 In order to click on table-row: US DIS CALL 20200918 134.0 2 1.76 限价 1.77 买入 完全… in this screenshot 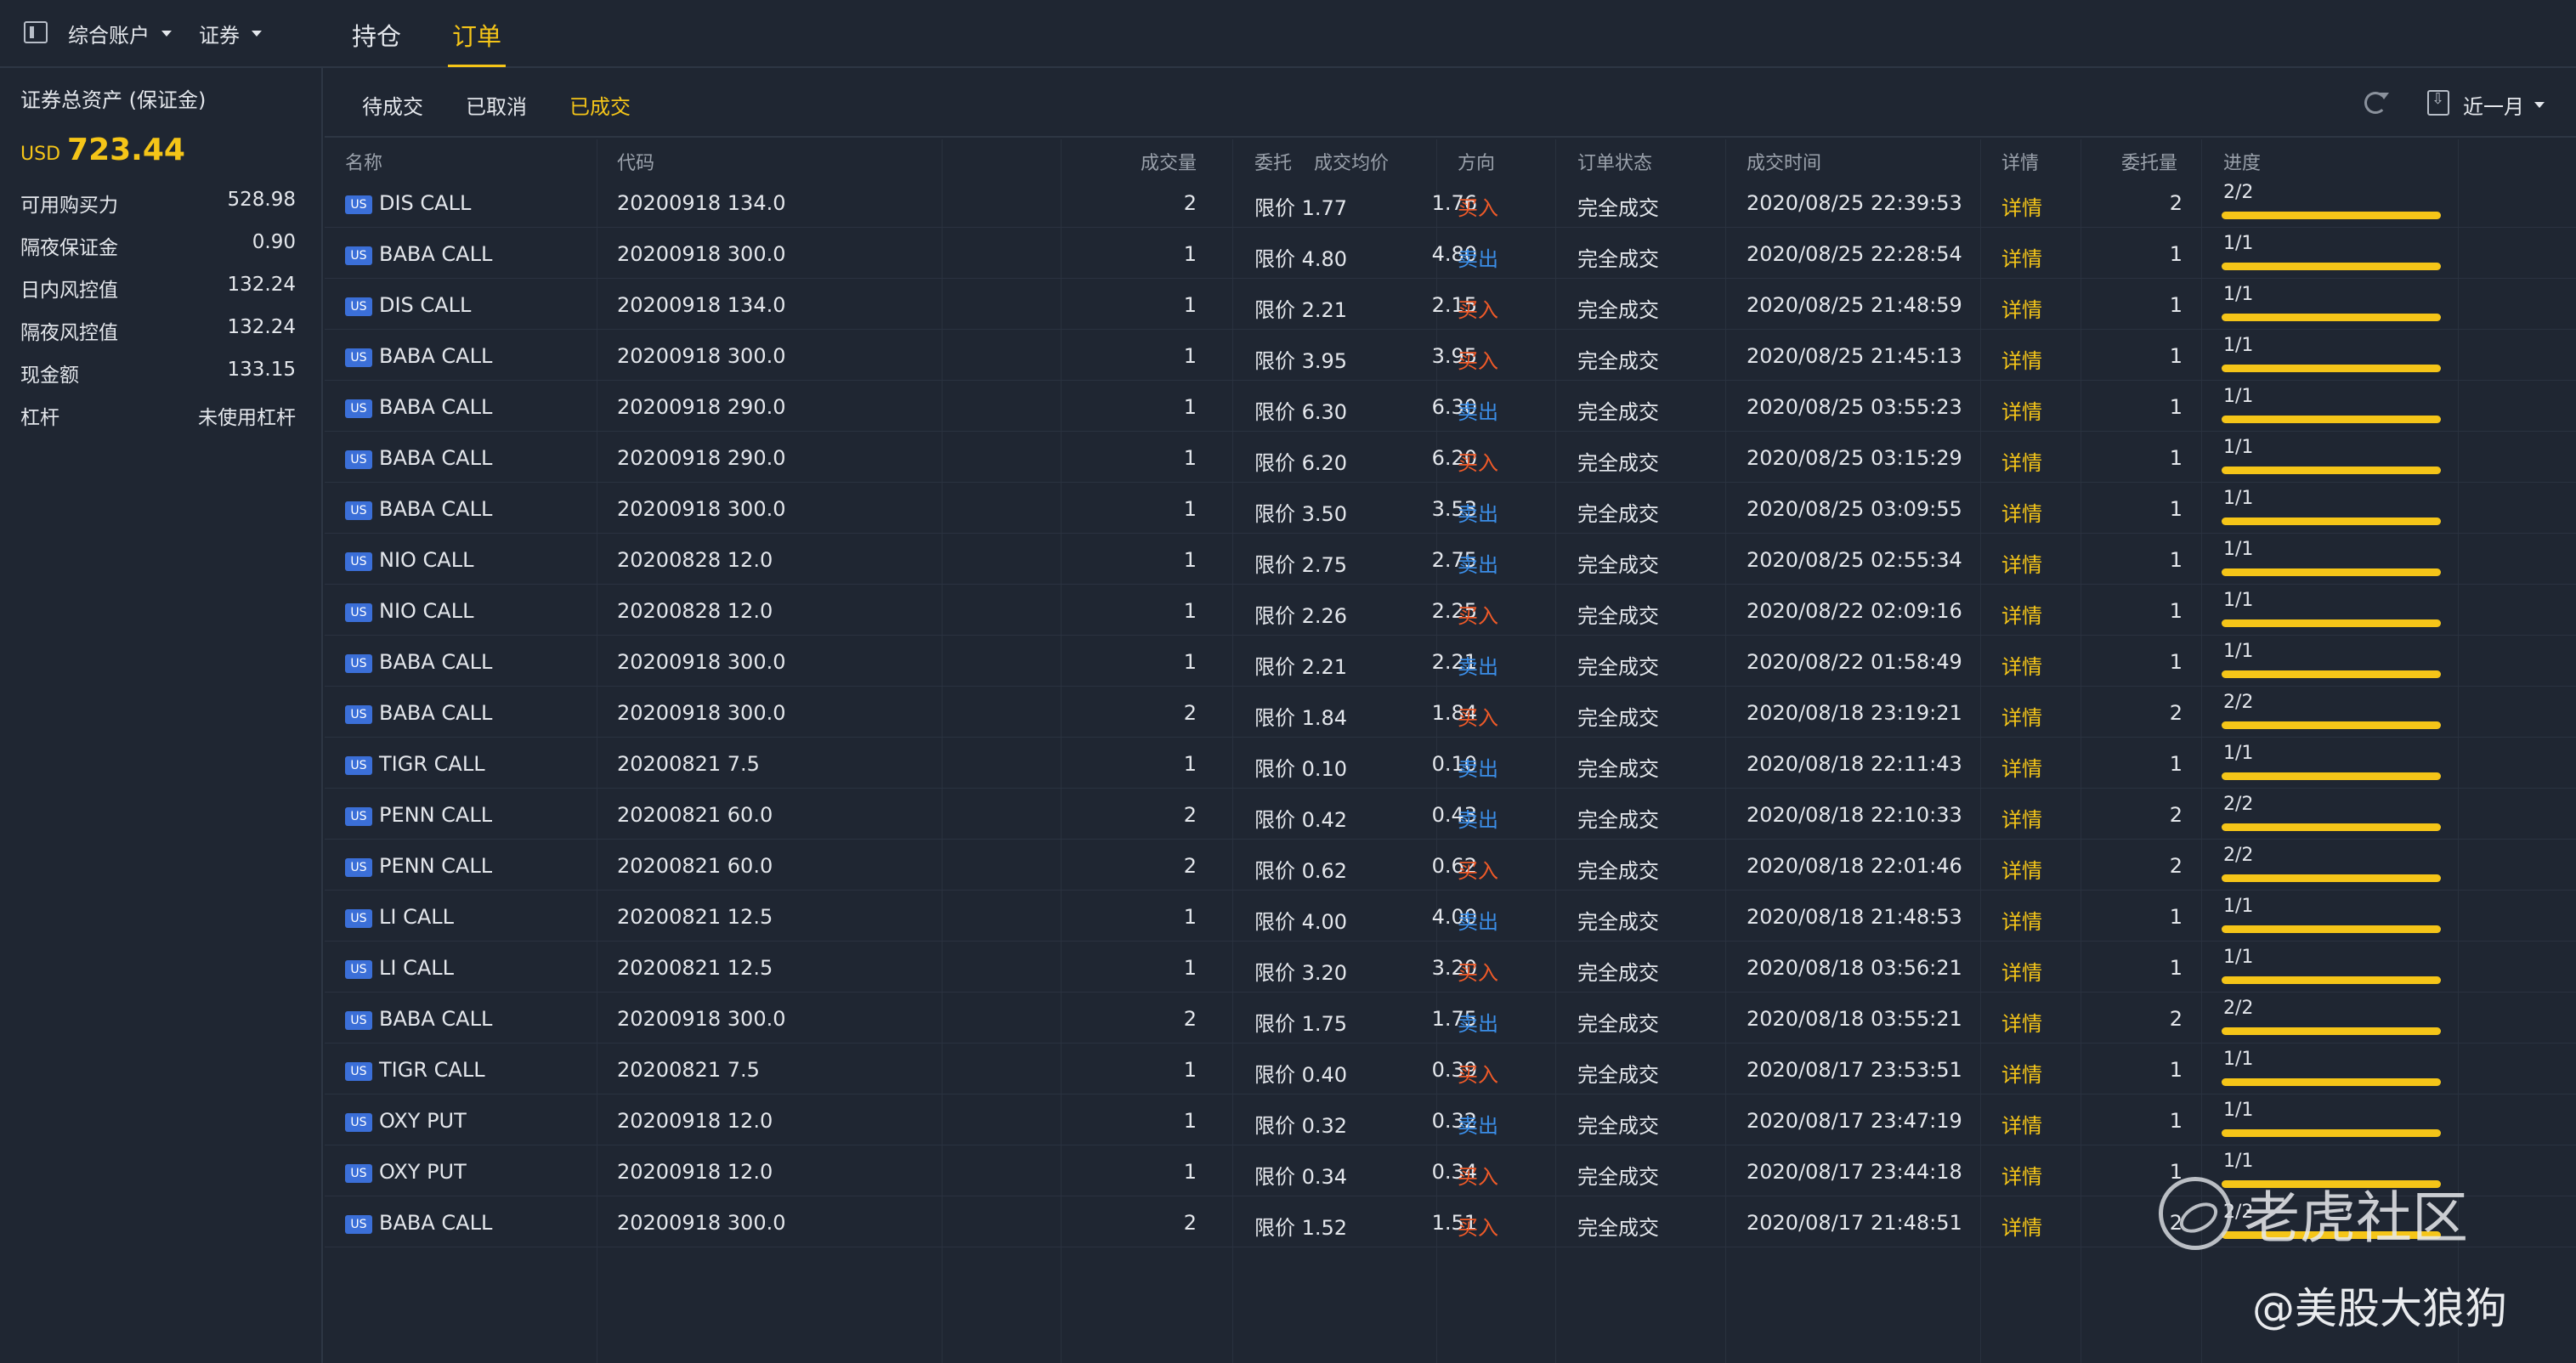, I will do `click(1450, 202)`.